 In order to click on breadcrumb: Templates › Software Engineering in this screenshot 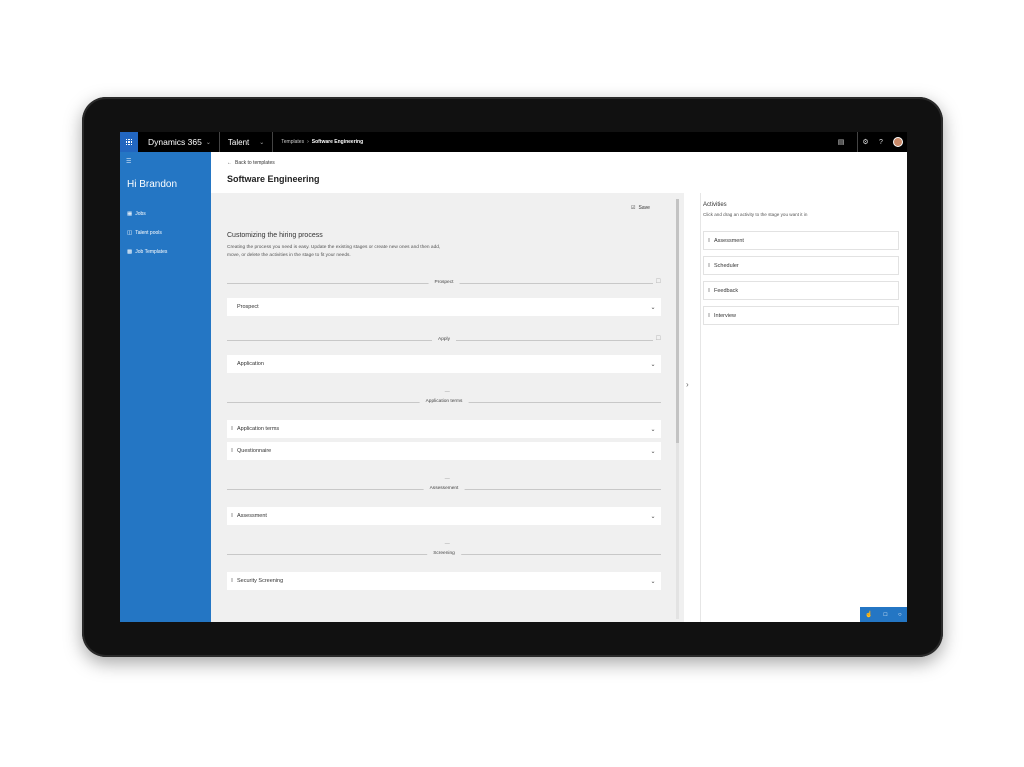, I will do `click(318, 142)`.